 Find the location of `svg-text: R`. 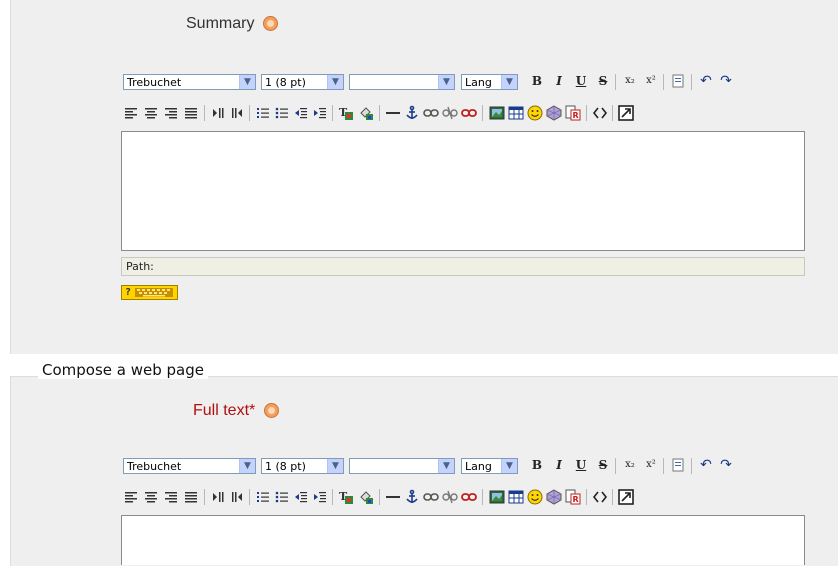

svg-text: R is located at coordinates (576, 499).